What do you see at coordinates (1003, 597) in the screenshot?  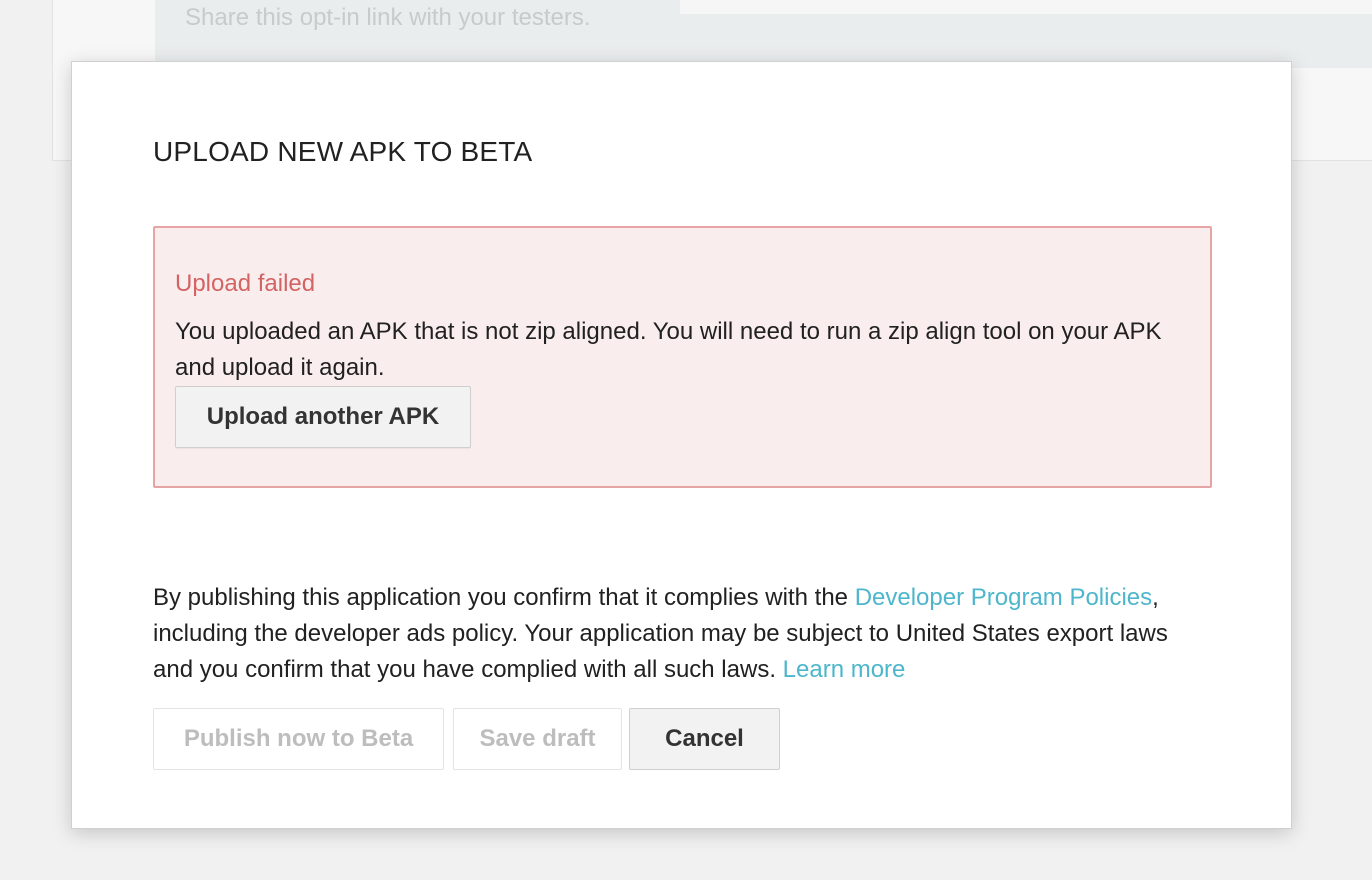 I see `developer-program-policies-link: Developer Program Policies` at bounding box center [1003, 597].